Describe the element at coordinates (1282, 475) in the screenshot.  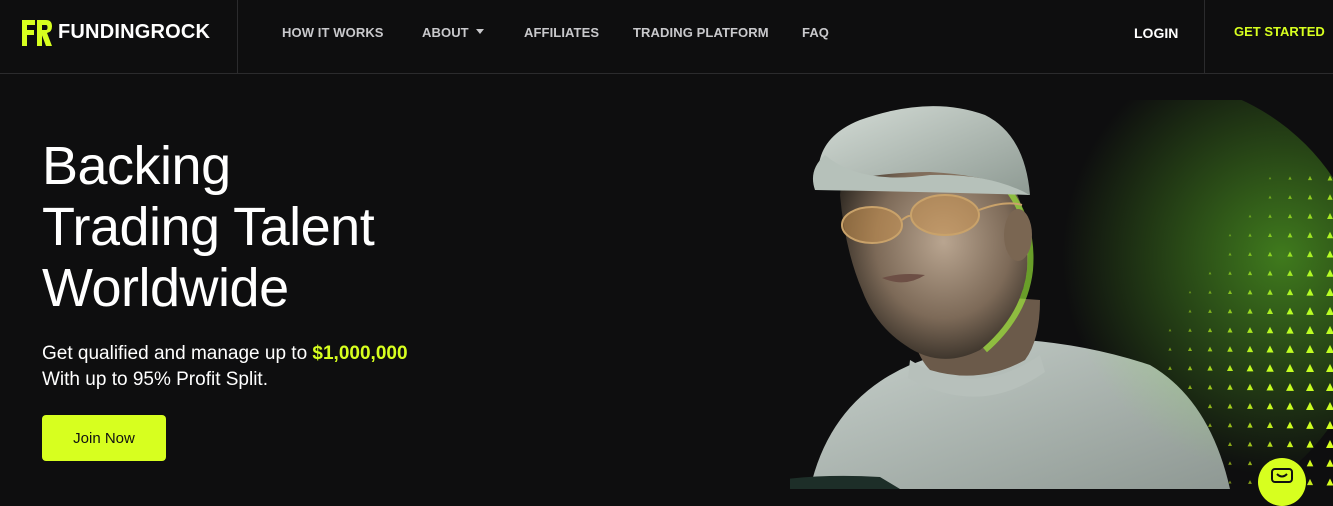
I see `chat-icon` at that location.